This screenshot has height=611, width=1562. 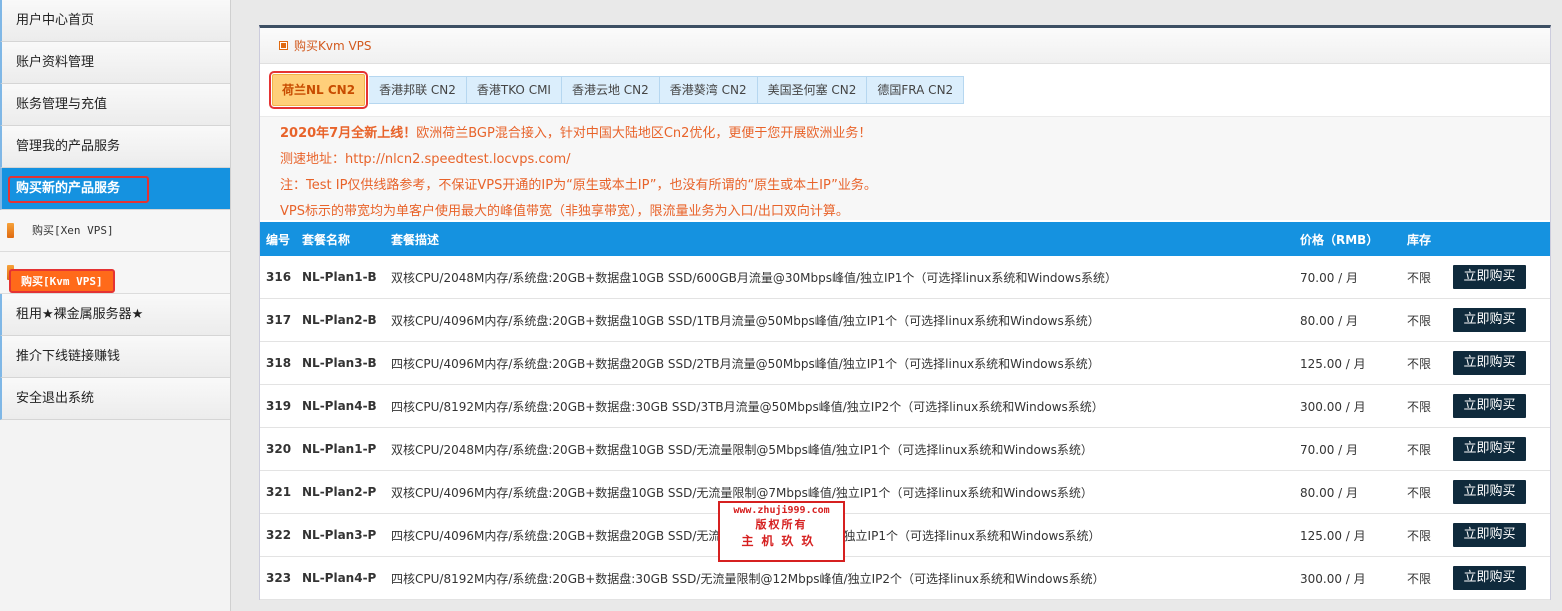 I want to click on plan-id: 322, so click(x=279, y=535).